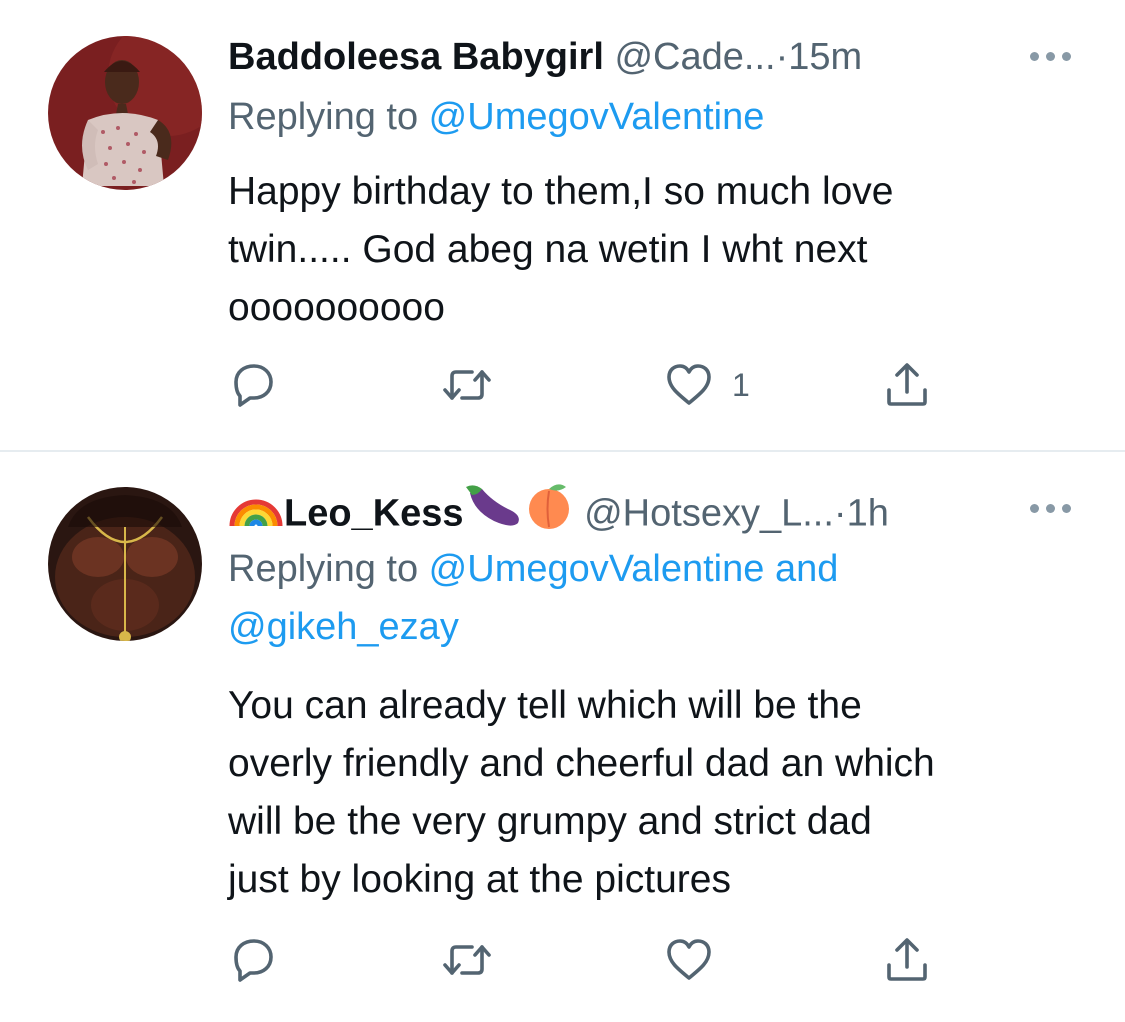 This screenshot has height=1022, width=1125. I want to click on timestamp: 15m, so click(825, 57).